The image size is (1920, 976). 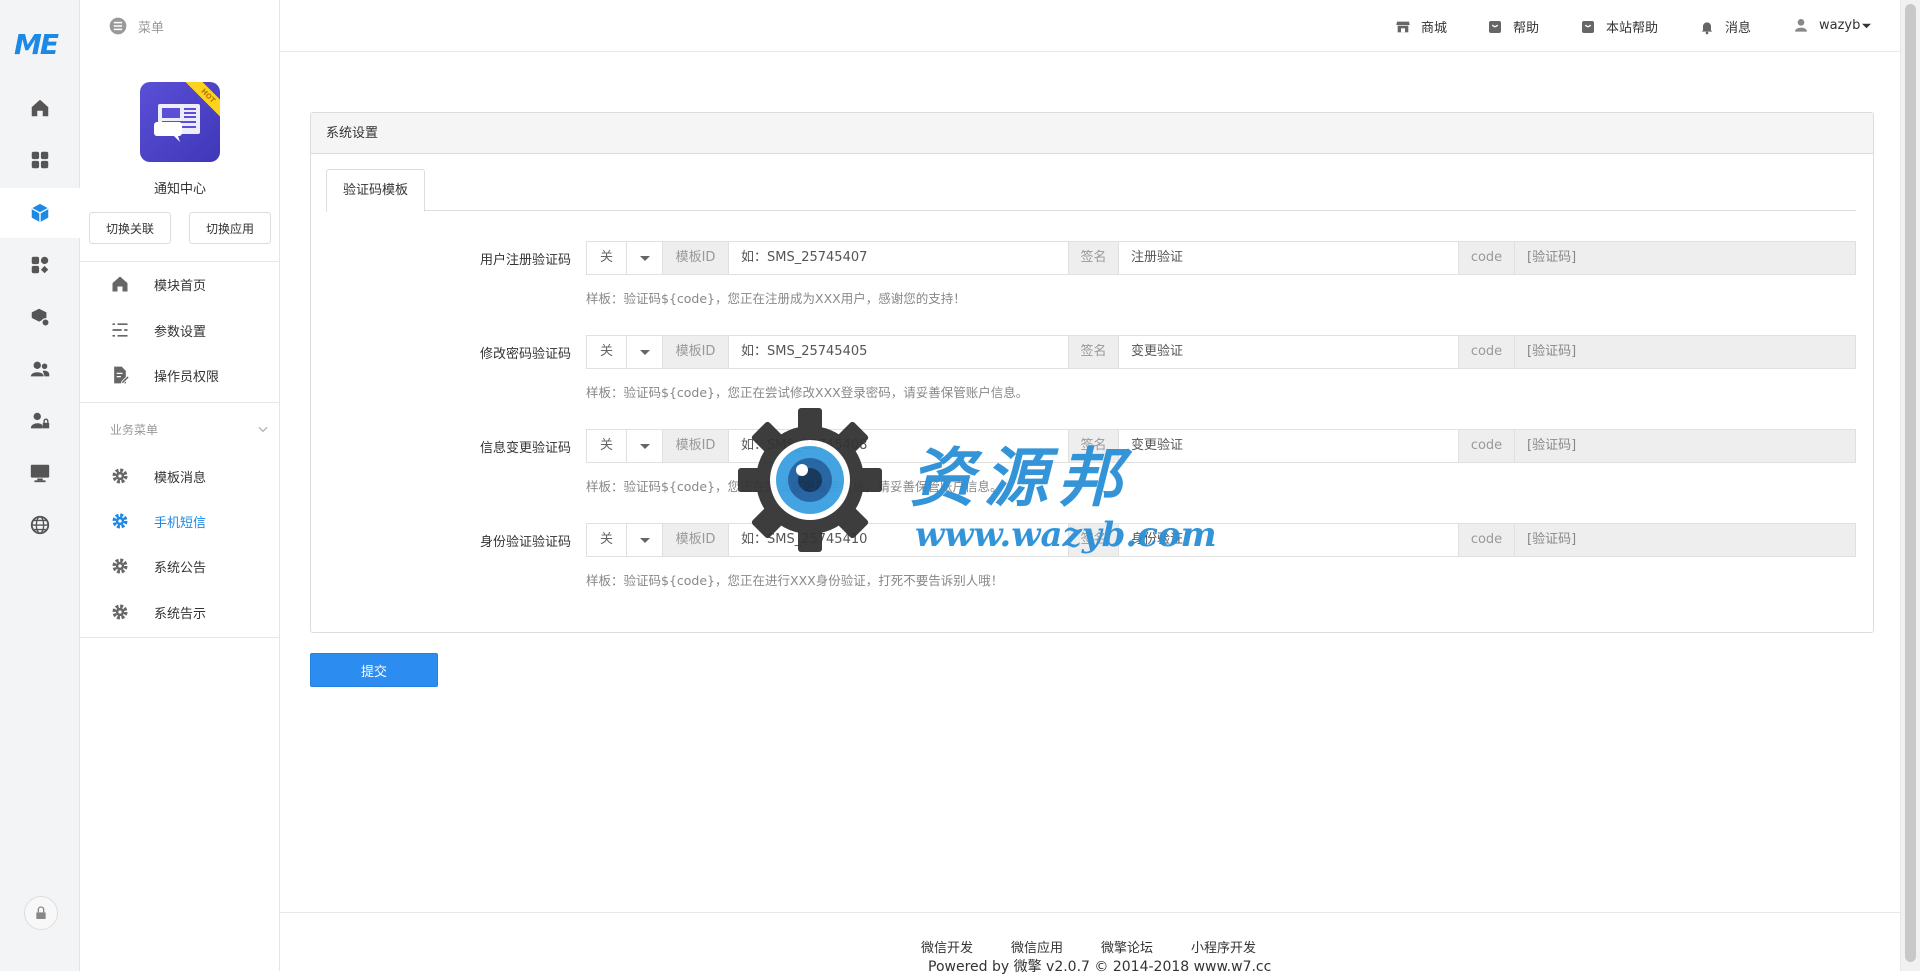 I want to click on lock-screen-button, so click(x=41, y=913).